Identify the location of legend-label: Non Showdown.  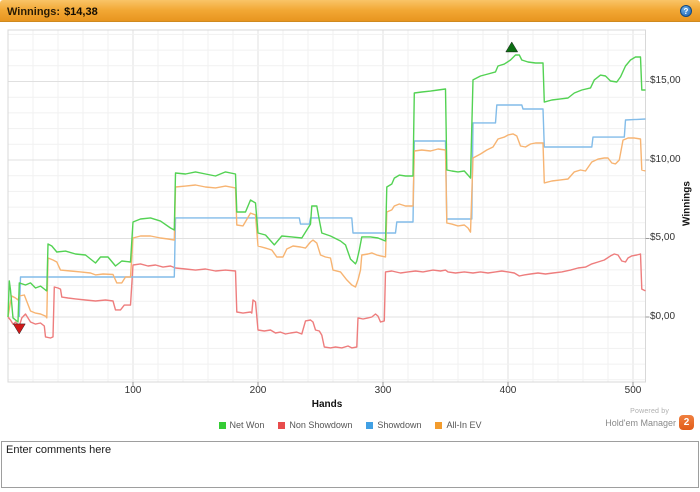
(321, 425).